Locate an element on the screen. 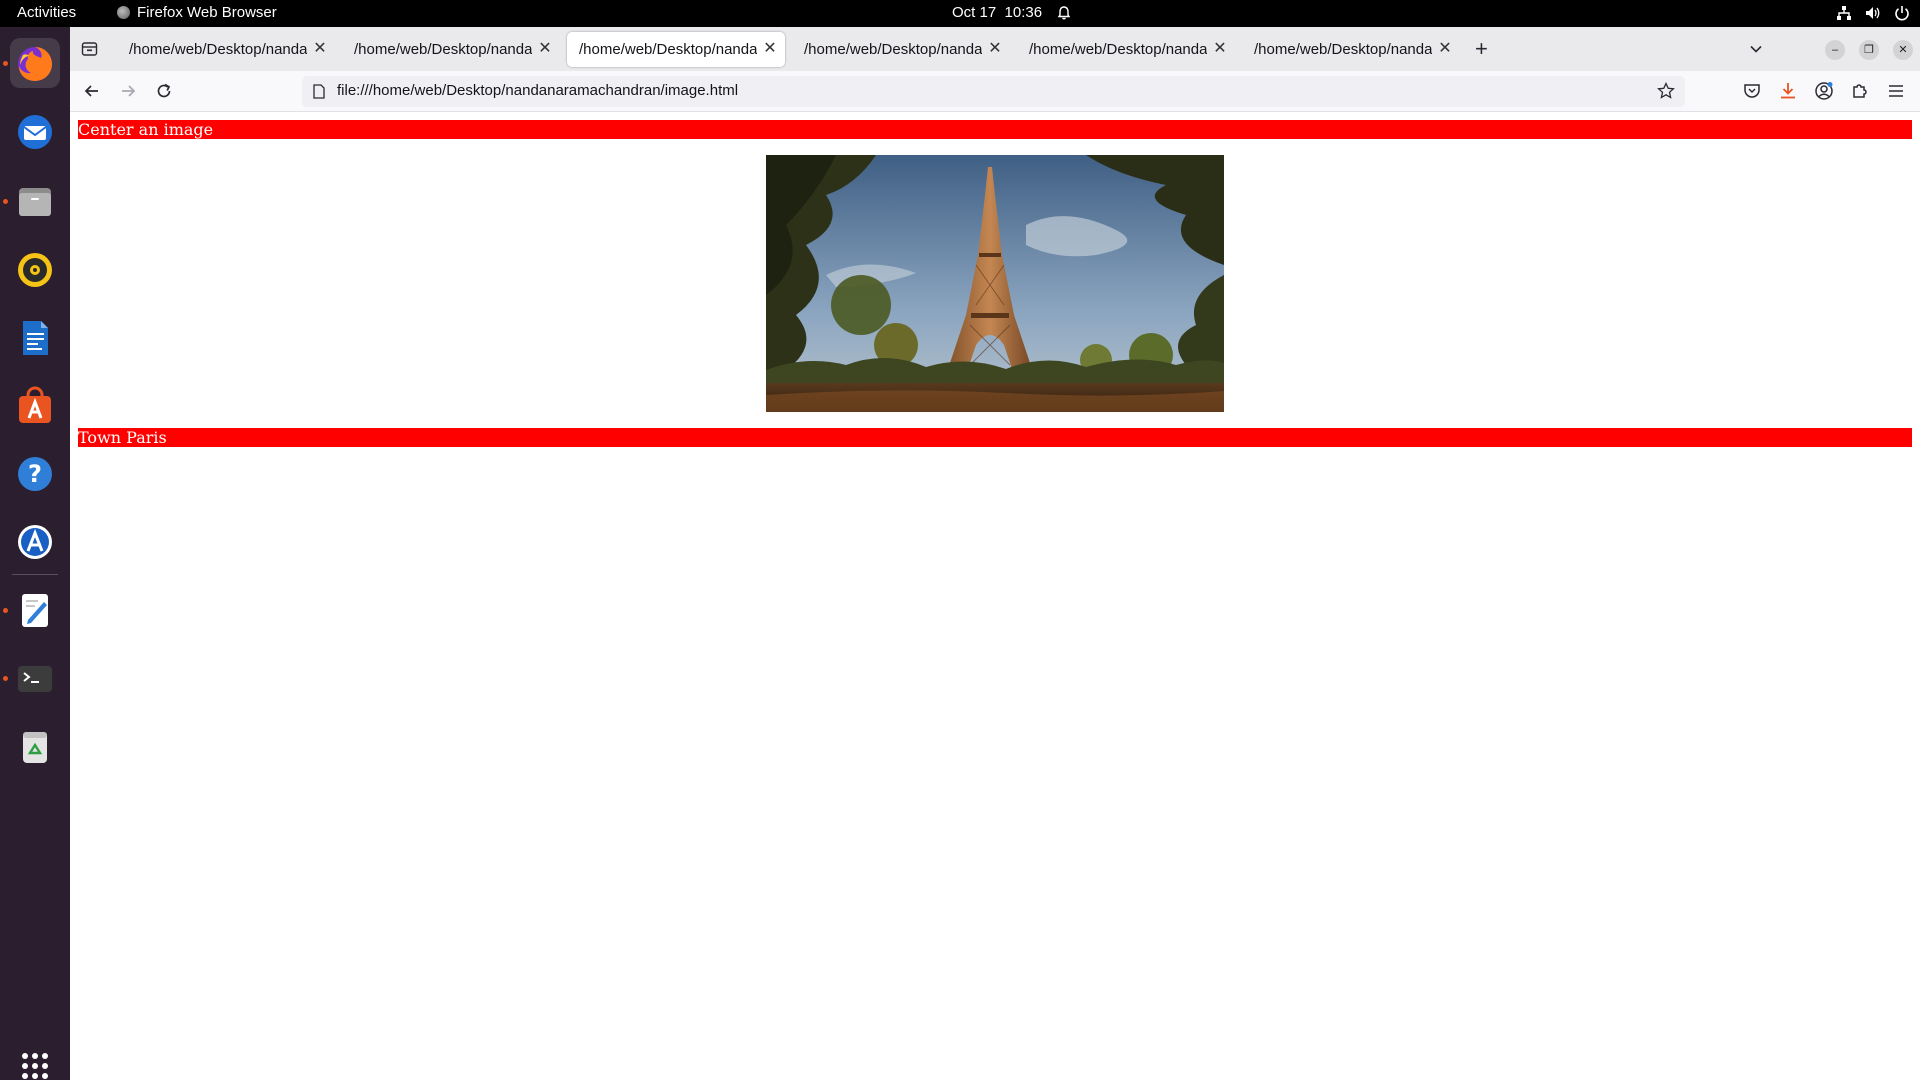 This screenshot has height=1091, width=1920. firefox-icon is located at coordinates (35, 64).